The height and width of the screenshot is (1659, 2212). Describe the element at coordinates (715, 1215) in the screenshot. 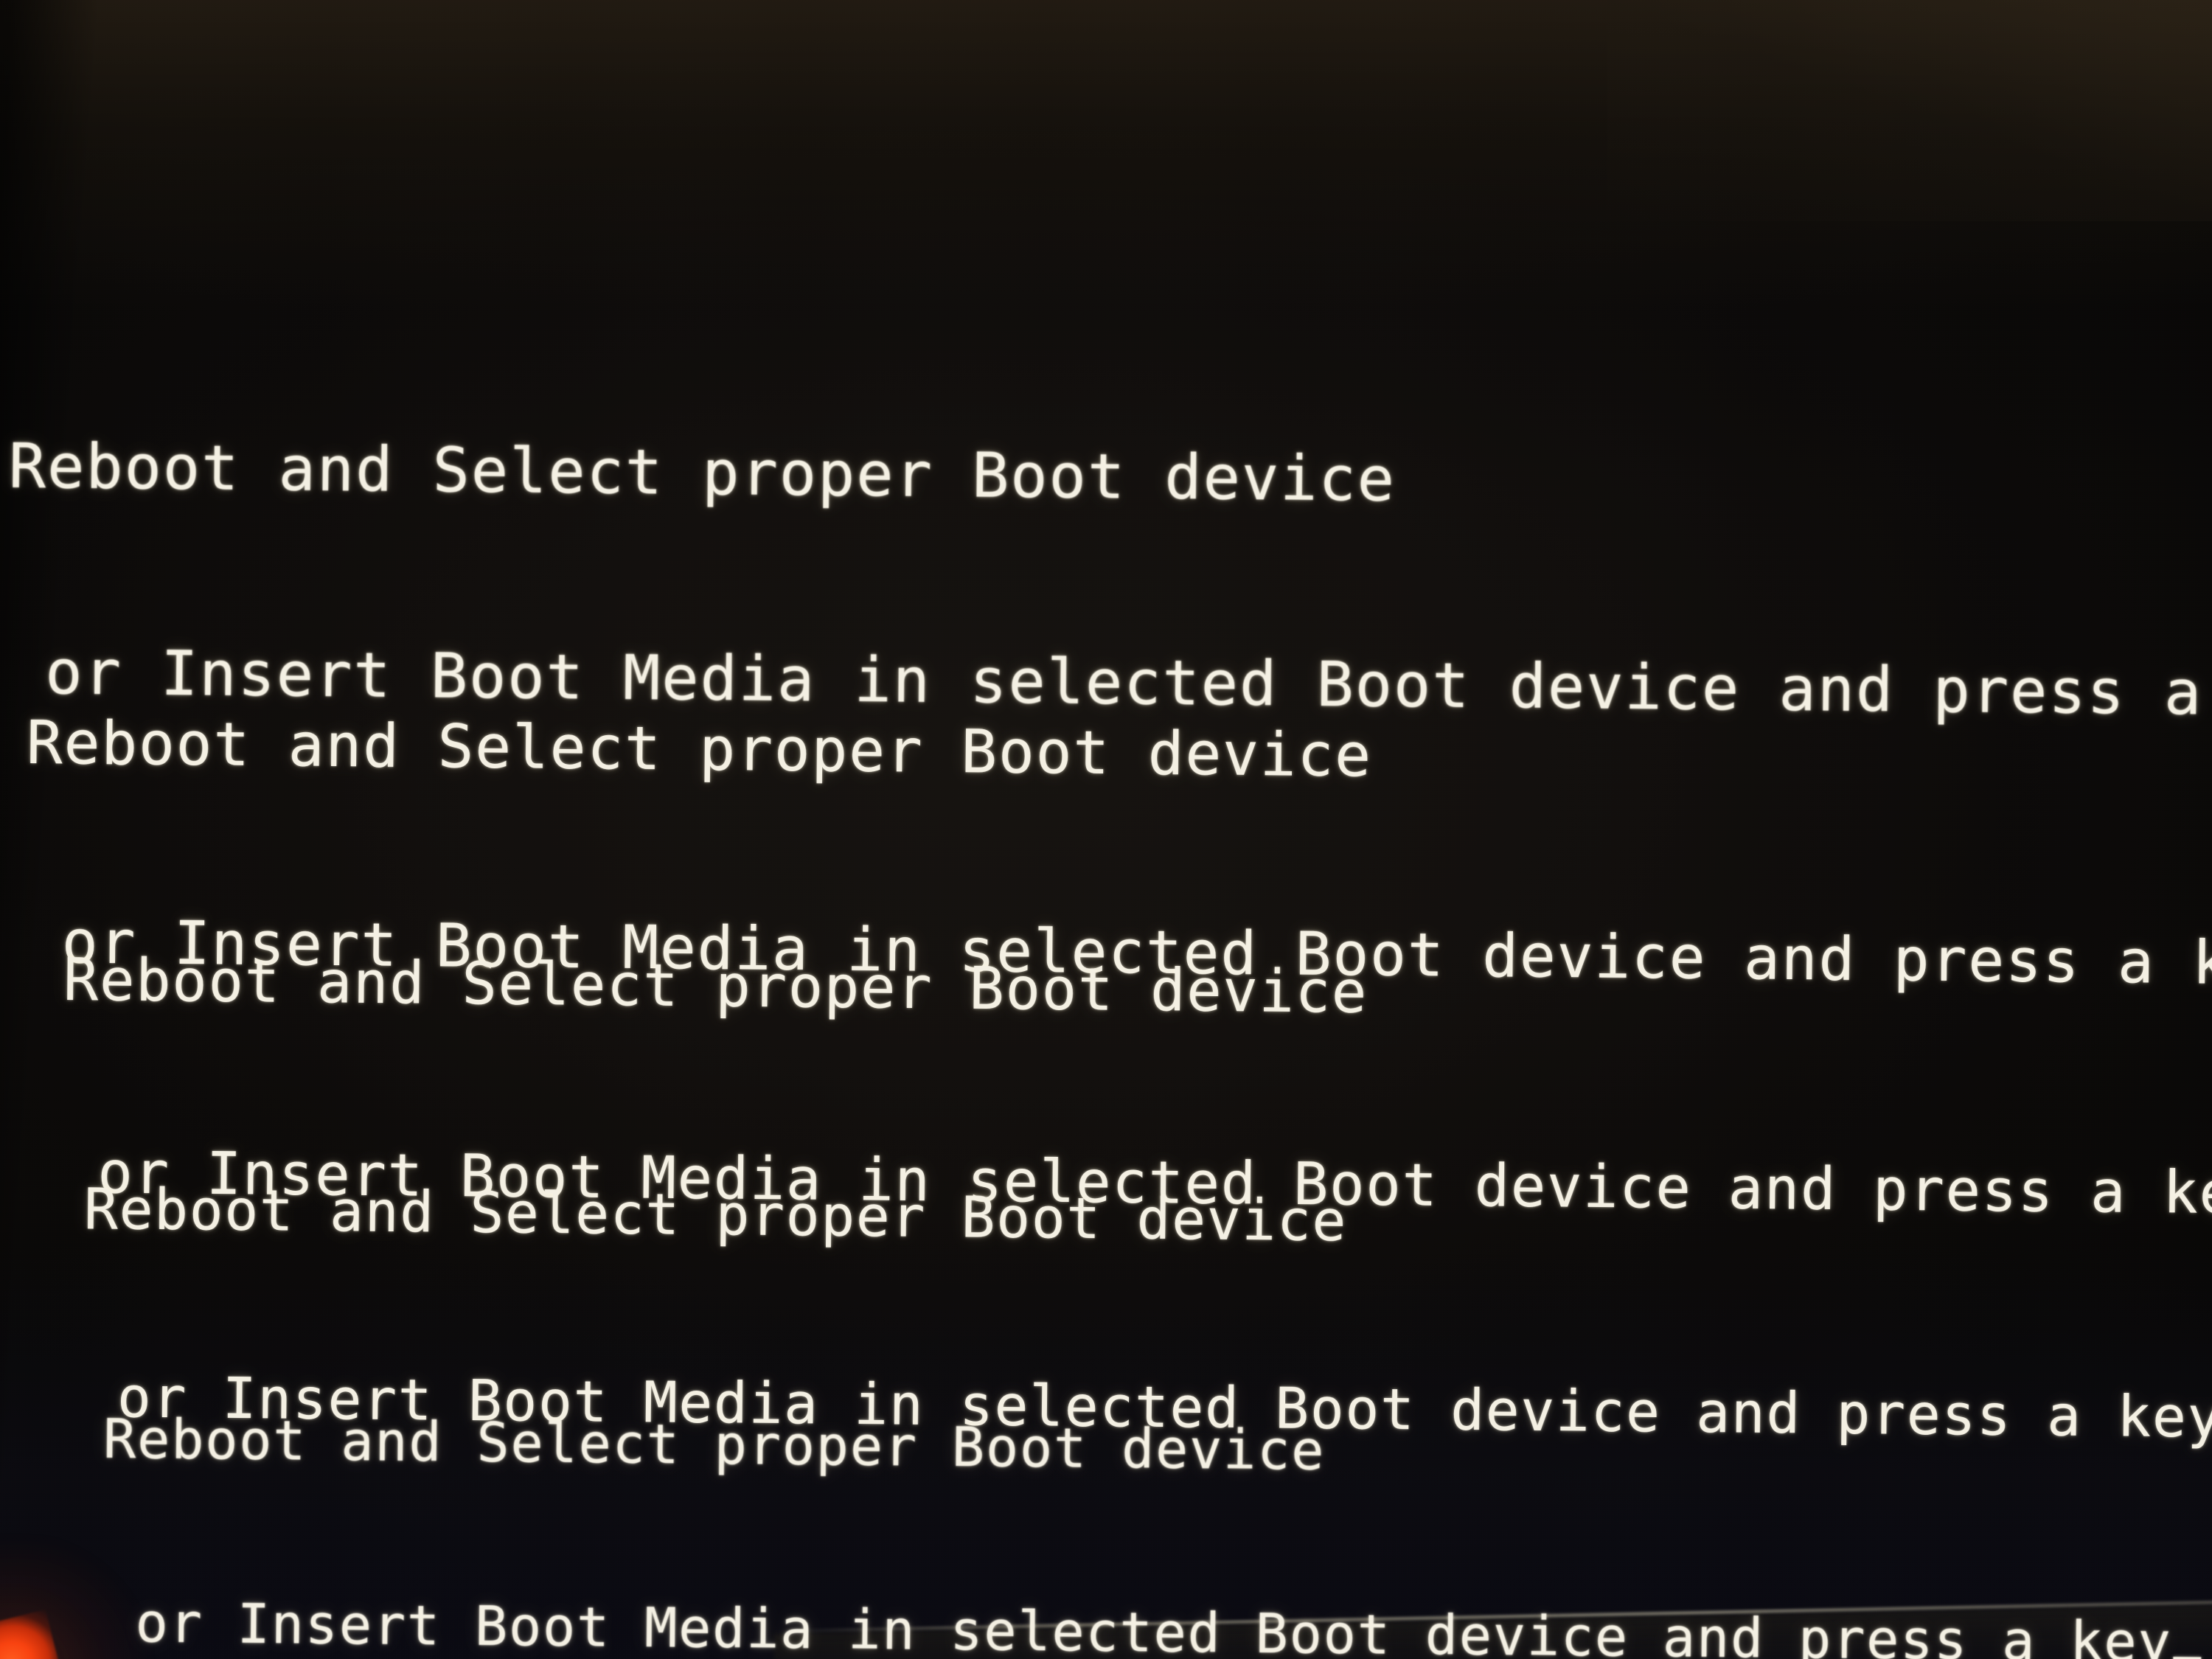

I see `boot-error-line-4a: Reboot and Select proper Boot device` at that location.